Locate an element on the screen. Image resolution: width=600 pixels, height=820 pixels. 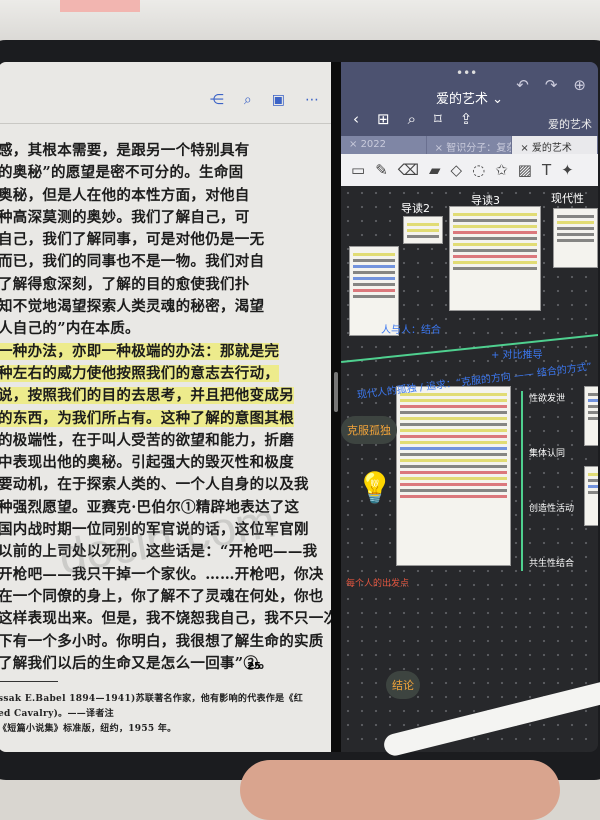
book-line: 奥秘，但是人在他的本性方面，对他自 is located at coordinates (165, 196).